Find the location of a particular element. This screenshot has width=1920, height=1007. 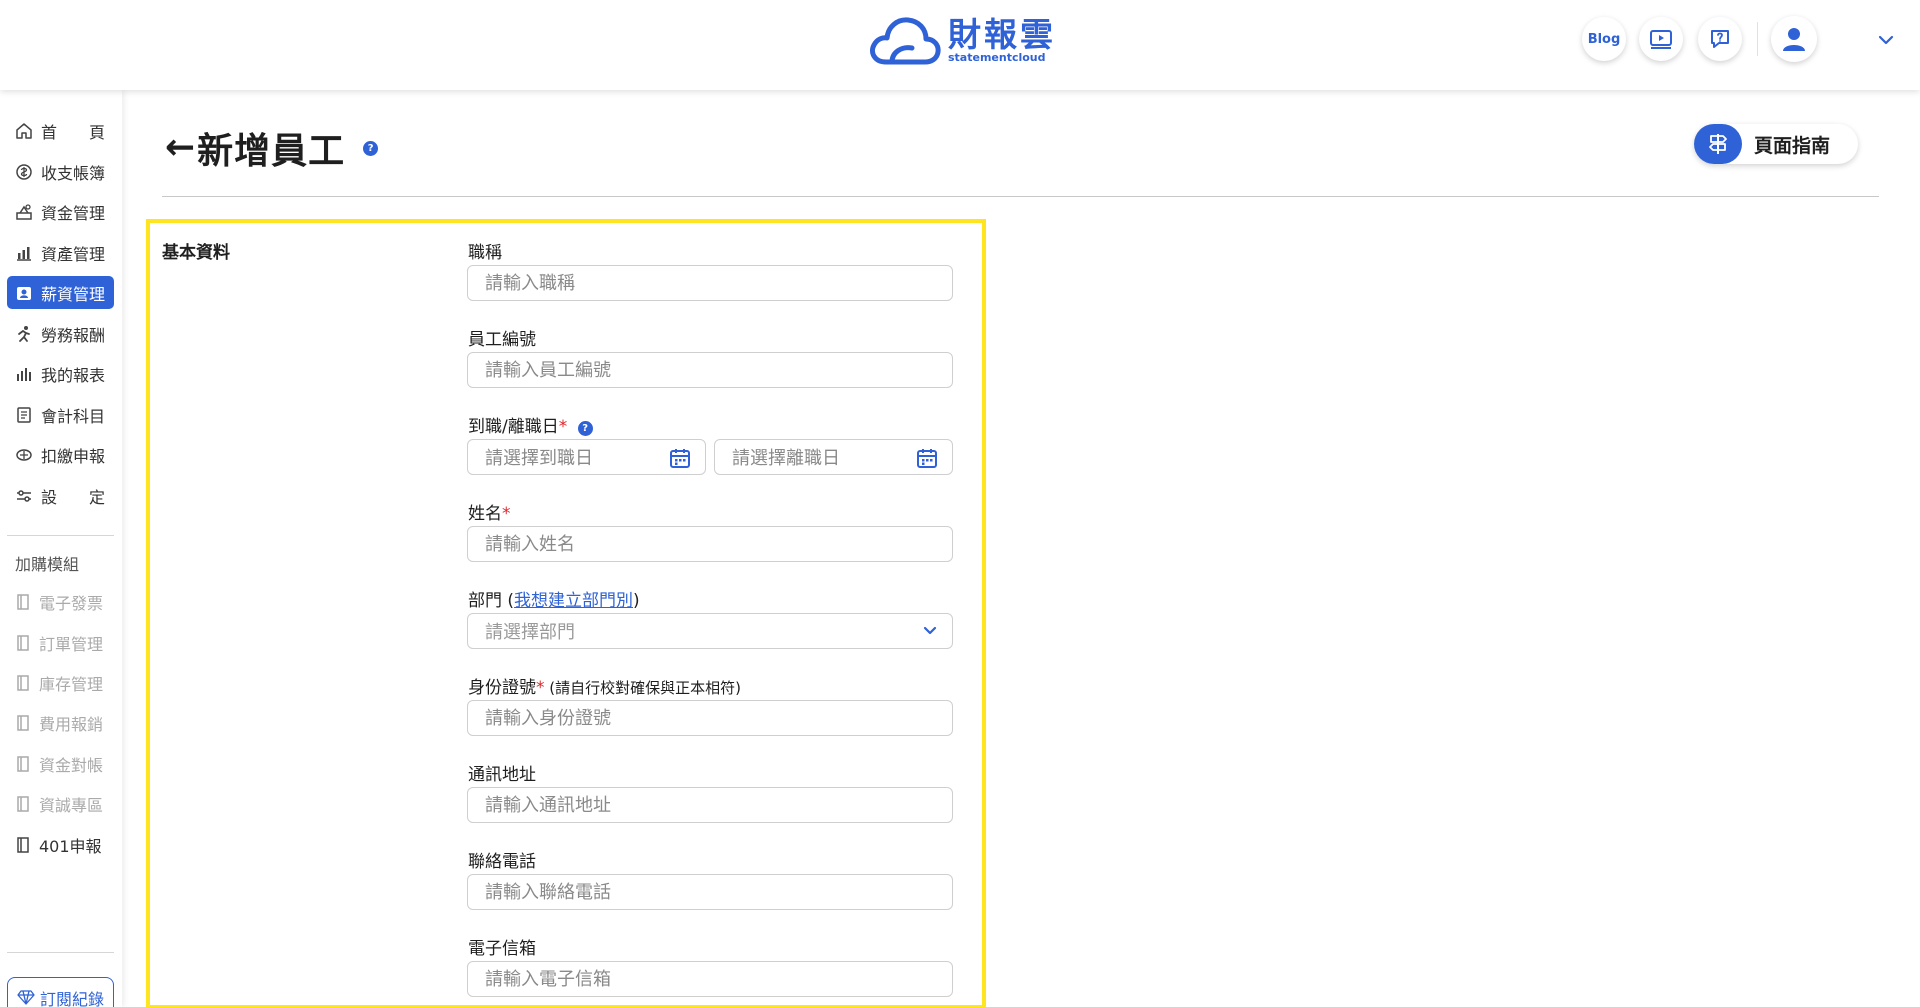

top-header: 財報雲 statementcloud Blog is located at coordinates (960, 45).